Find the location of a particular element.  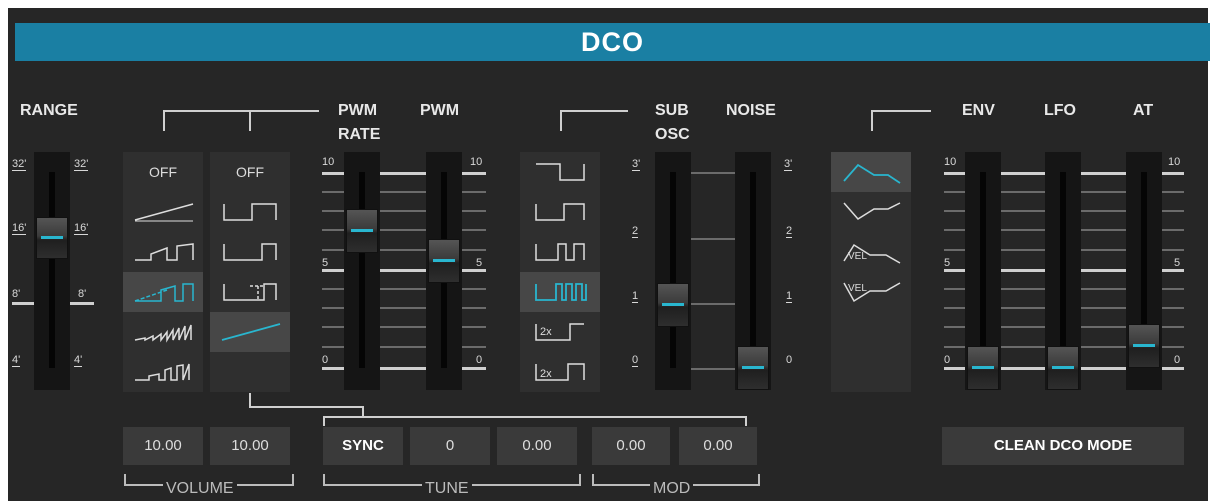

wave2-saw-button is located at coordinates (250, 332).